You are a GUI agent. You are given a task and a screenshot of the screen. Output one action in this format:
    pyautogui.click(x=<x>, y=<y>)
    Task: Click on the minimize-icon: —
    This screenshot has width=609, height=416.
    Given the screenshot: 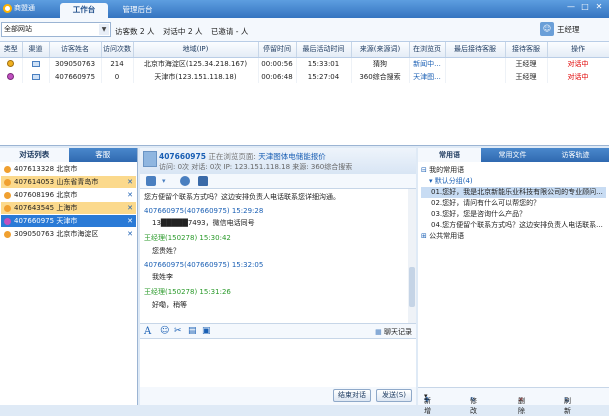 What is the action you would take?
    pyautogui.click(x=571, y=7)
    